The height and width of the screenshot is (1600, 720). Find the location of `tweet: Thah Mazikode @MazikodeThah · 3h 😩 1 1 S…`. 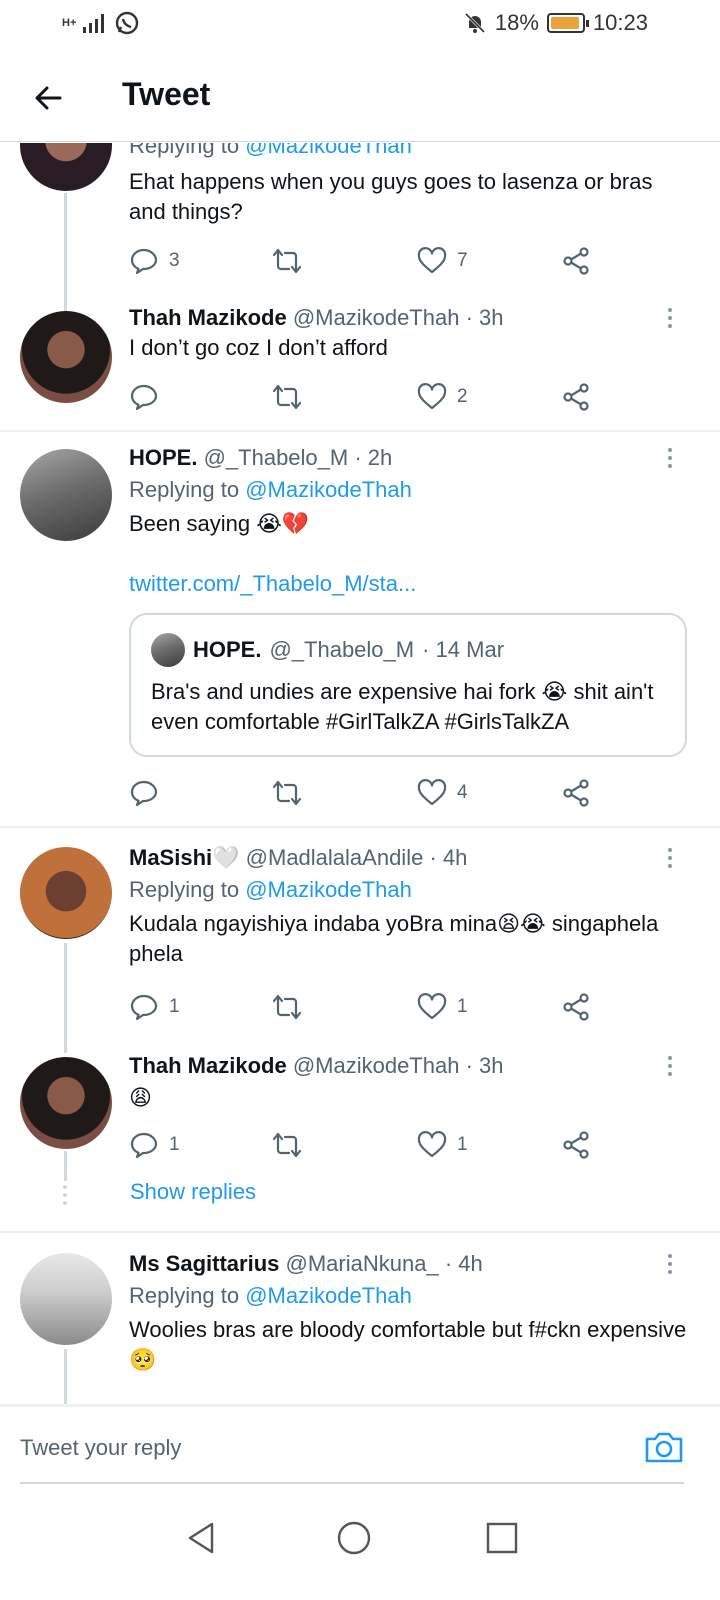

tweet: Thah Mazikode @MazikodeThah · 3h 😩 1 1 S… is located at coordinates (360, 1138).